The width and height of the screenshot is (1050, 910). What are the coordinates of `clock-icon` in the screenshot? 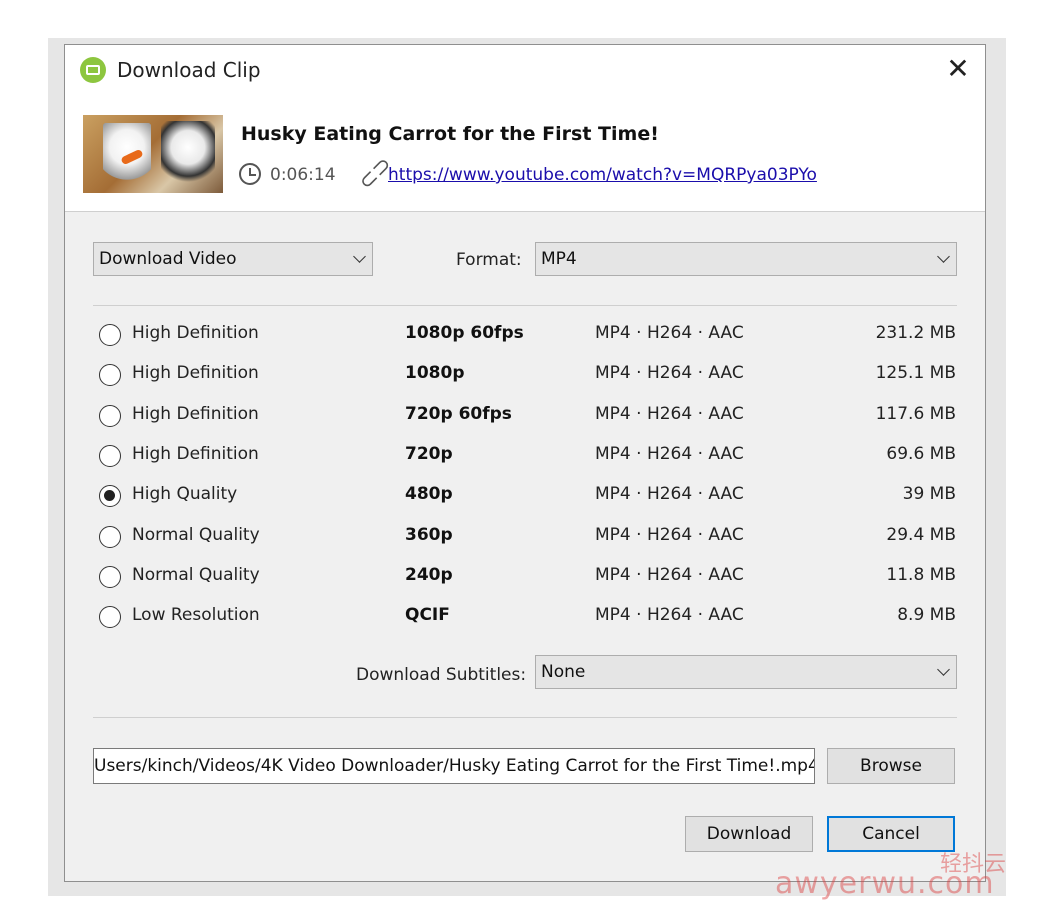 It's located at (250, 174).